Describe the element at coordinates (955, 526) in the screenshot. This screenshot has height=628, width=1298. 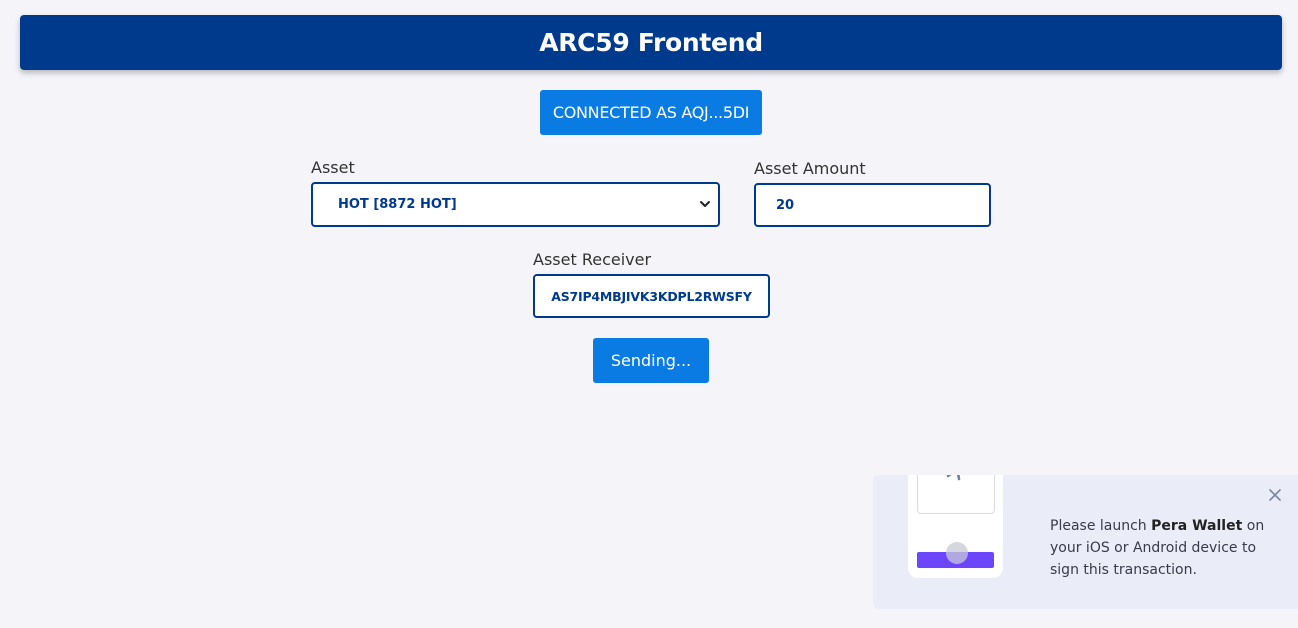
I see `phone-illustration` at that location.